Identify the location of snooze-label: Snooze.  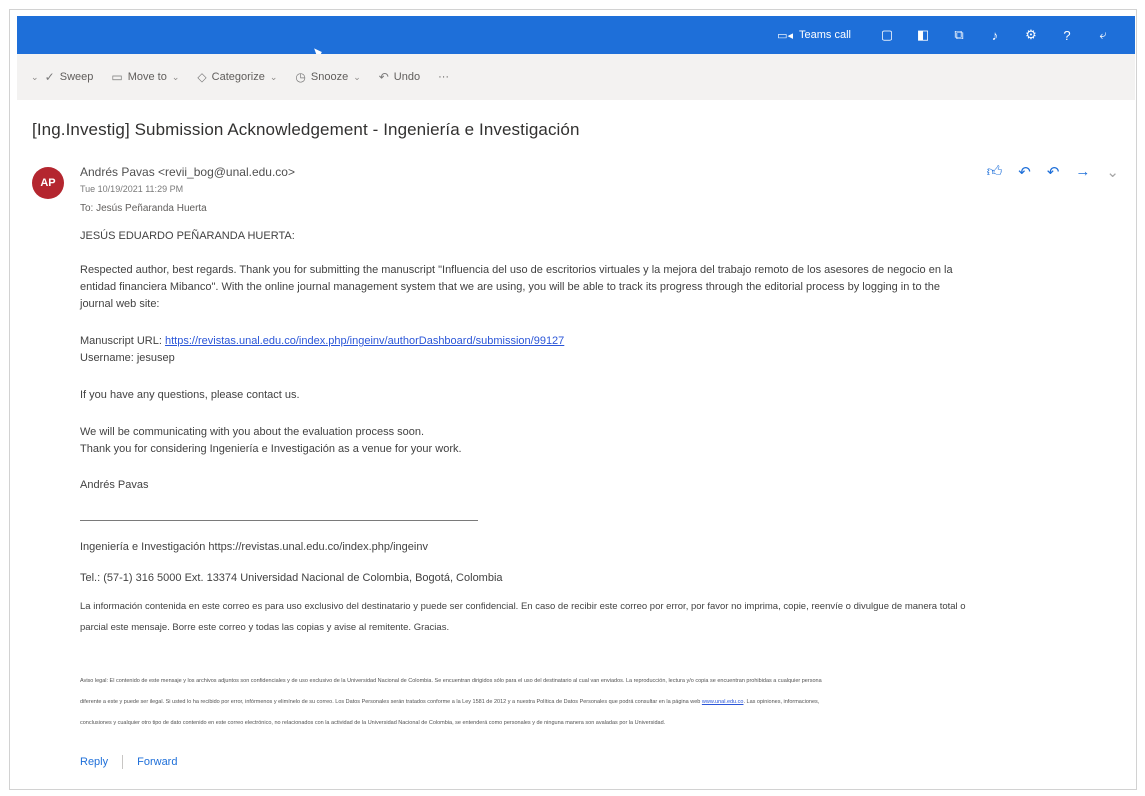
(329, 77).